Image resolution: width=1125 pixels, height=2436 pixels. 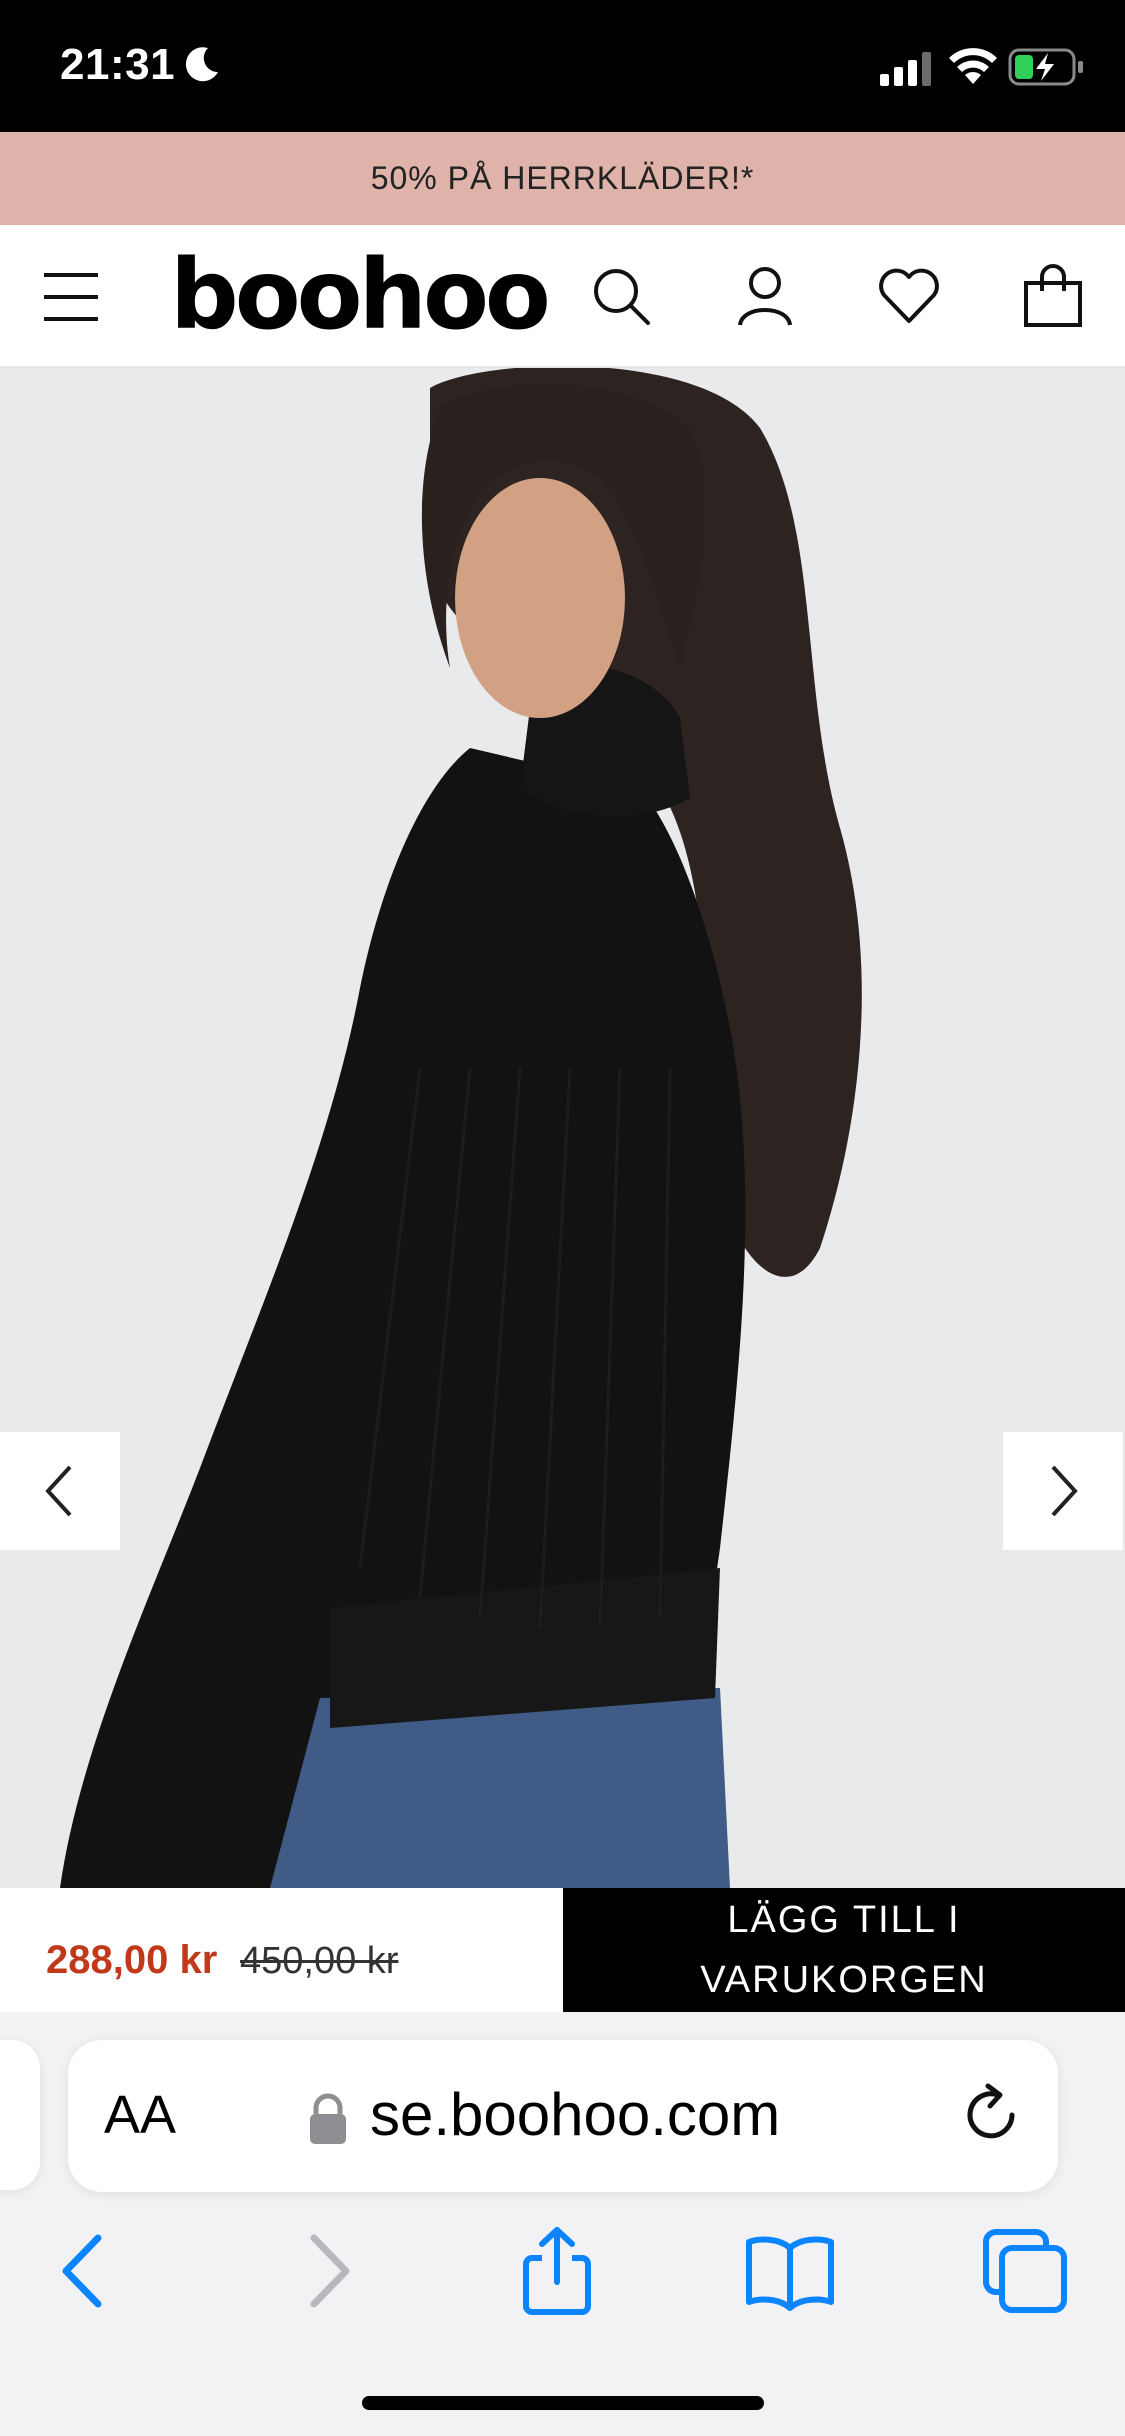 What do you see at coordinates (844, 1920) in the screenshot?
I see `add-to-cart-label-line1: LÄGG TILL I` at bounding box center [844, 1920].